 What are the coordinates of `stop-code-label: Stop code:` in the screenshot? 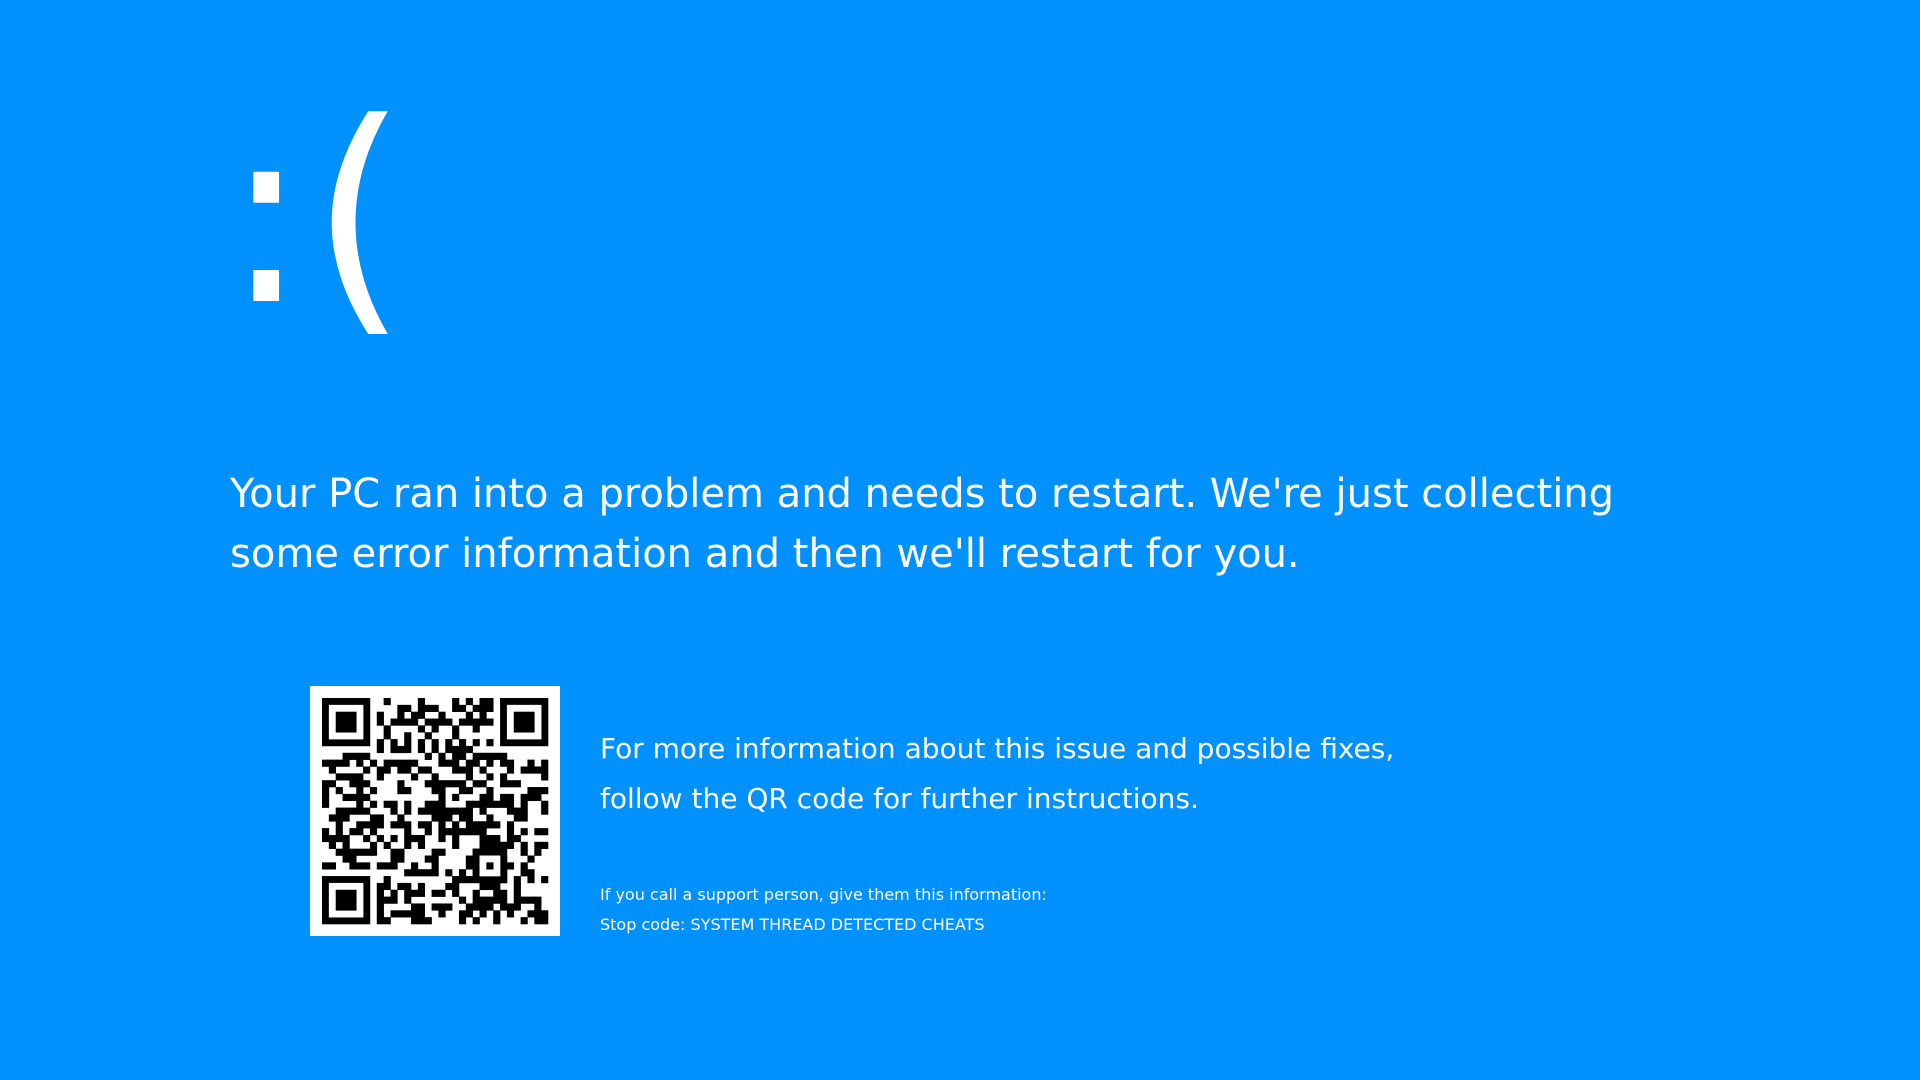 It's located at (643, 924).